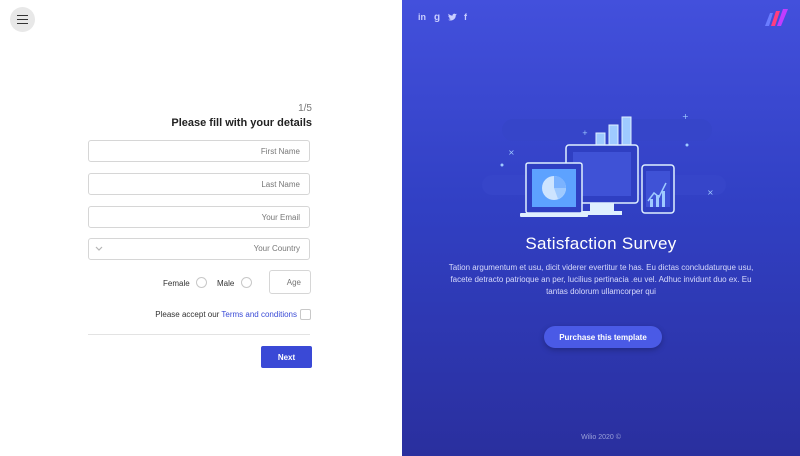  I want to click on terms-label: Please accept our, so click(187, 314).